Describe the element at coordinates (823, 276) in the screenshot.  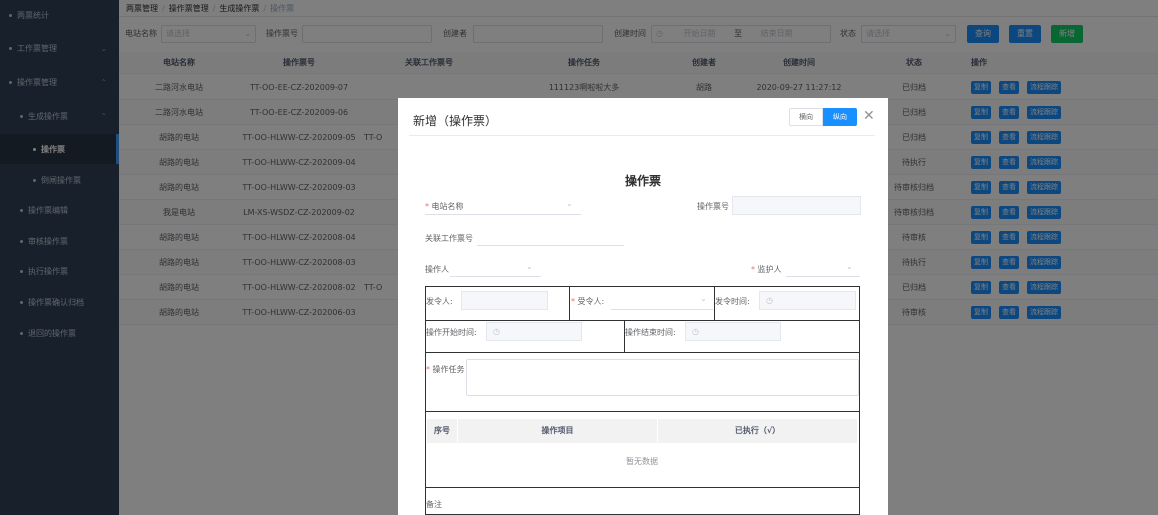
I see `guardian-select` at that location.